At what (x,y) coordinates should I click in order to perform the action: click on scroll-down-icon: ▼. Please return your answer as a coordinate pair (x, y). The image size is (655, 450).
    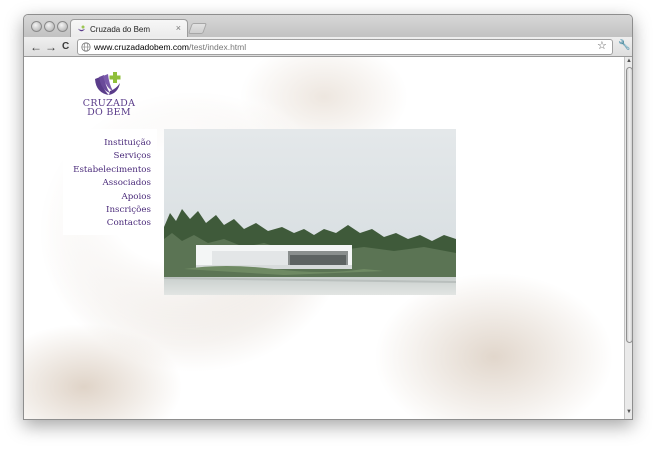
    Looking at the image, I should click on (629, 412).